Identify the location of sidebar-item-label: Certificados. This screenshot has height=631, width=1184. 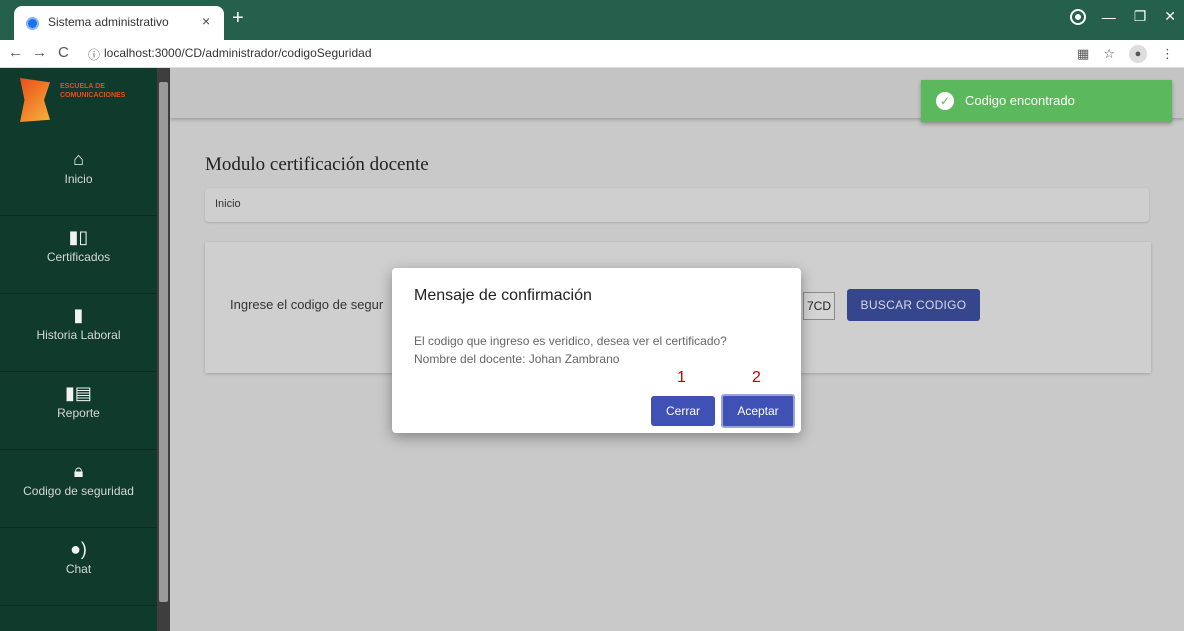
(78, 257).